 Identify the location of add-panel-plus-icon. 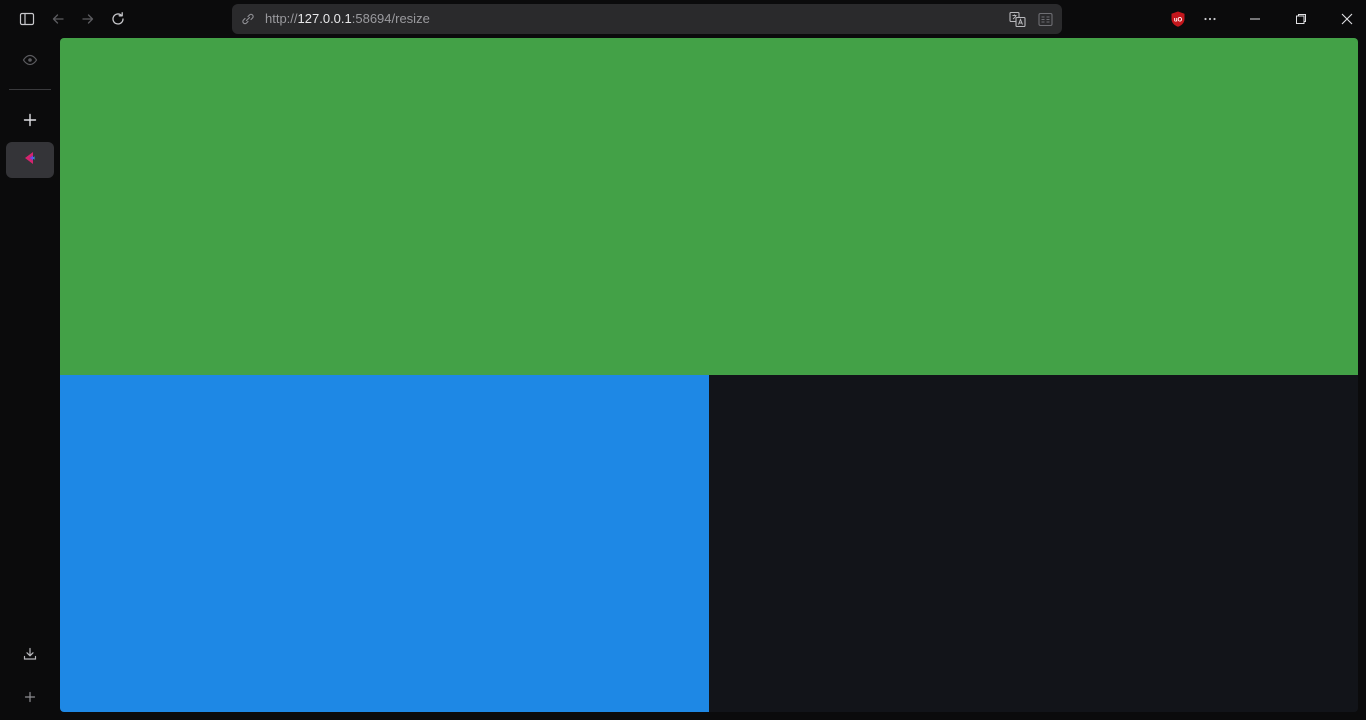
(30, 697).